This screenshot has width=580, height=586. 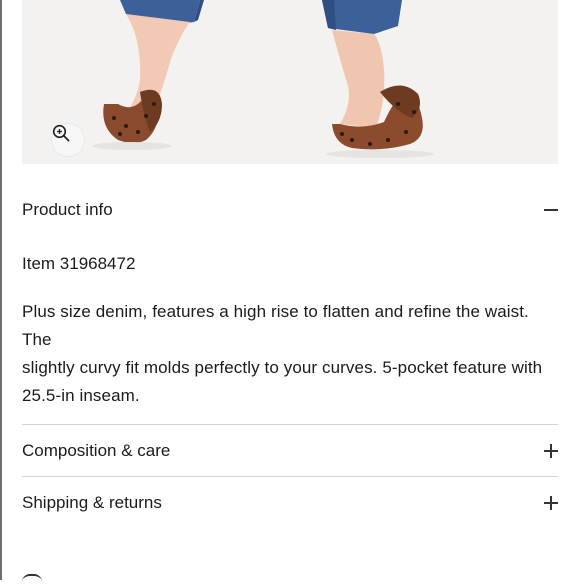 What do you see at coordinates (81, 395) in the screenshot?
I see `description-line: 25.5-in inseam.` at bounding box center [81, 395].